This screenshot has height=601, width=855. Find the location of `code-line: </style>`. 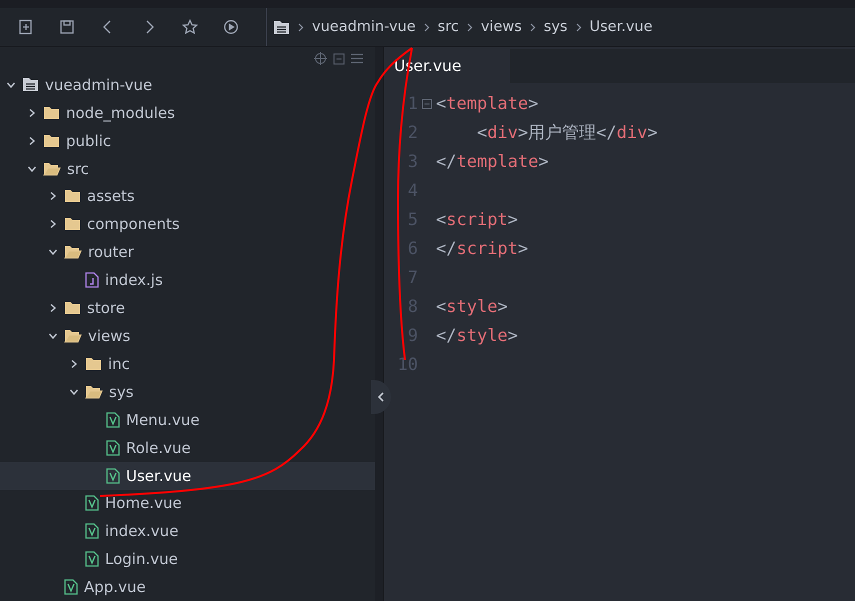

code-line: </style> is located at coordinates (477, 336).